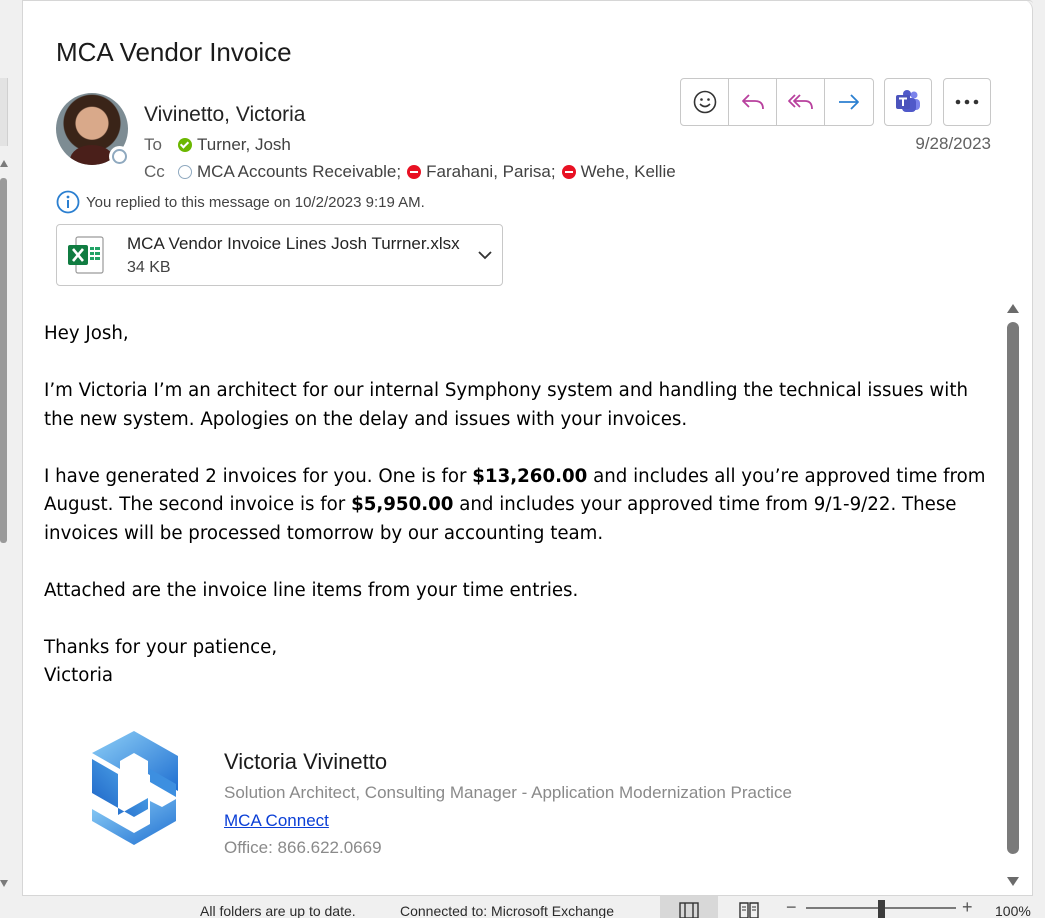 The height and width of the screenshot is (918, 1045). I want to click on reading-view-button, so click(749, 907).